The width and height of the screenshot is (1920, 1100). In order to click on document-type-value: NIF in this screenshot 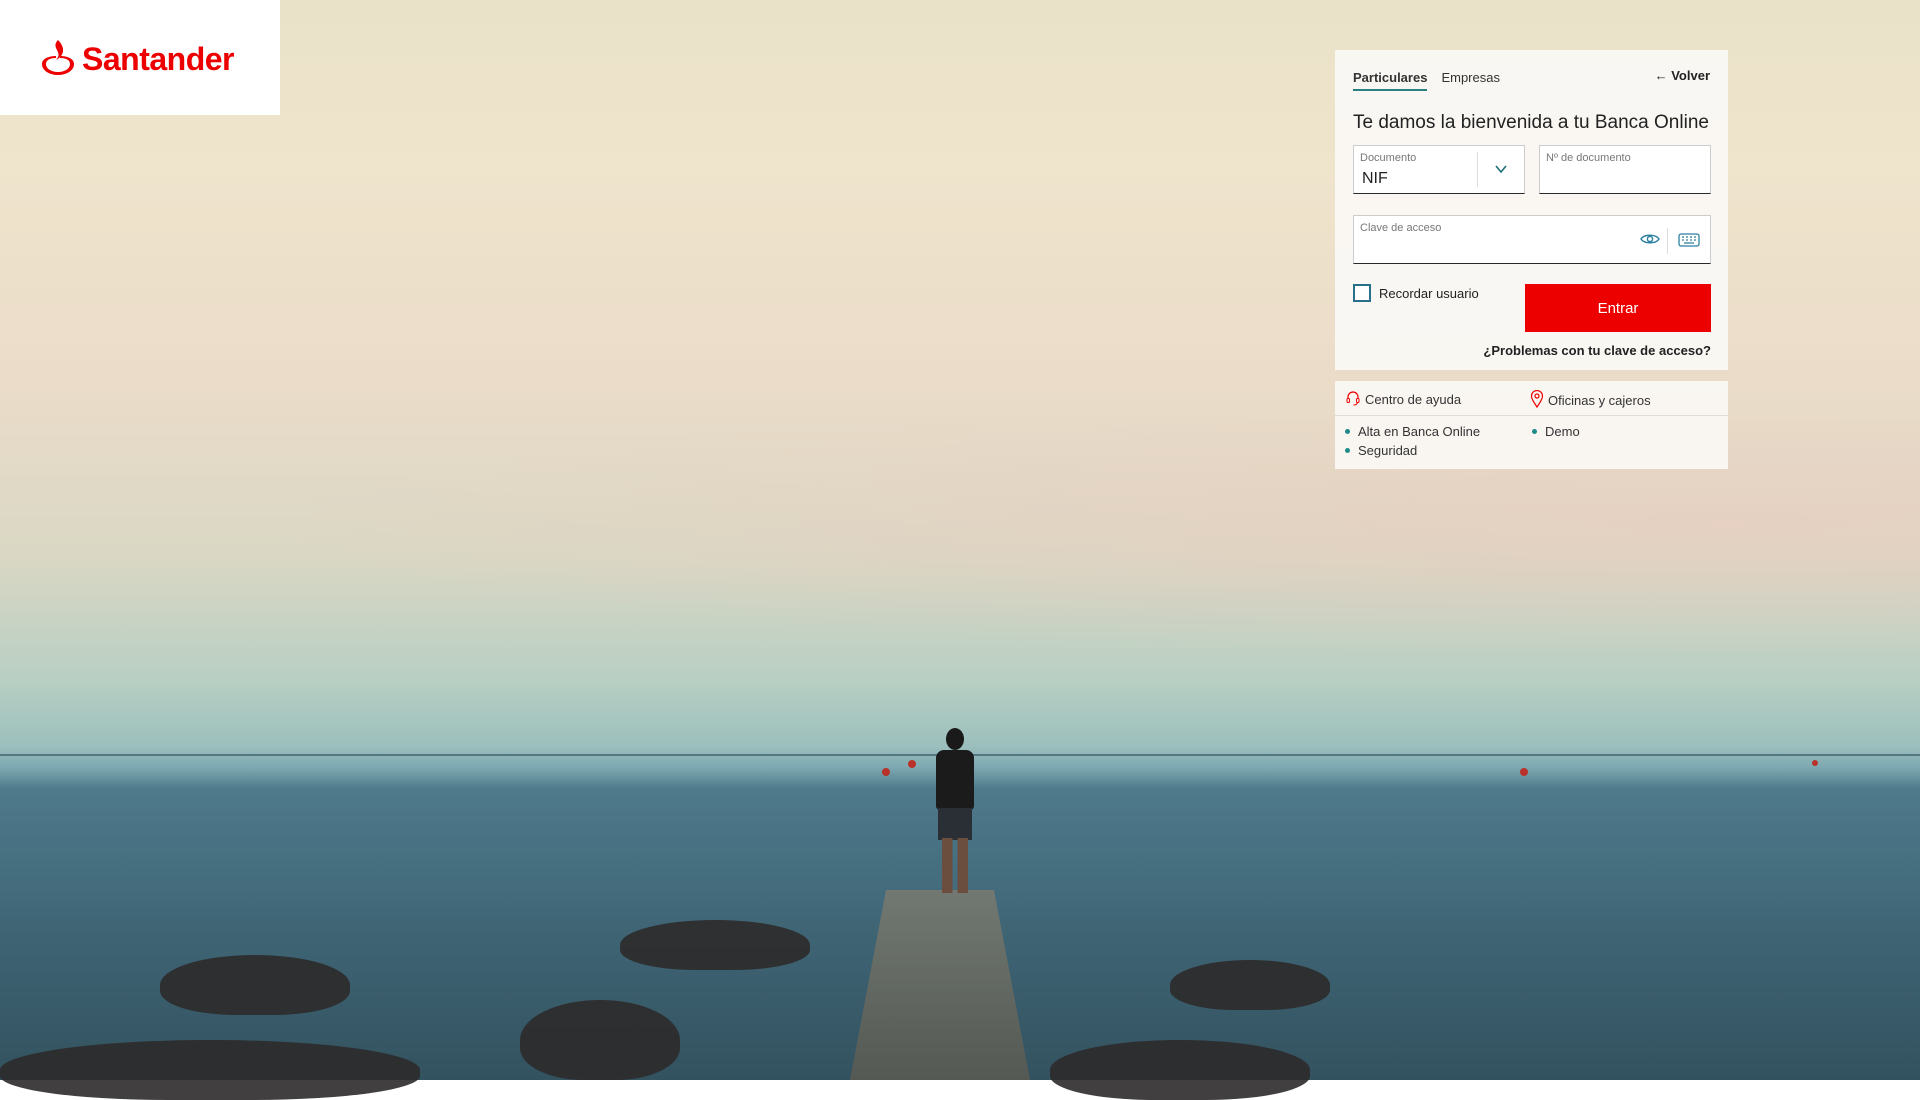, I will do `click(1375, 178)`.